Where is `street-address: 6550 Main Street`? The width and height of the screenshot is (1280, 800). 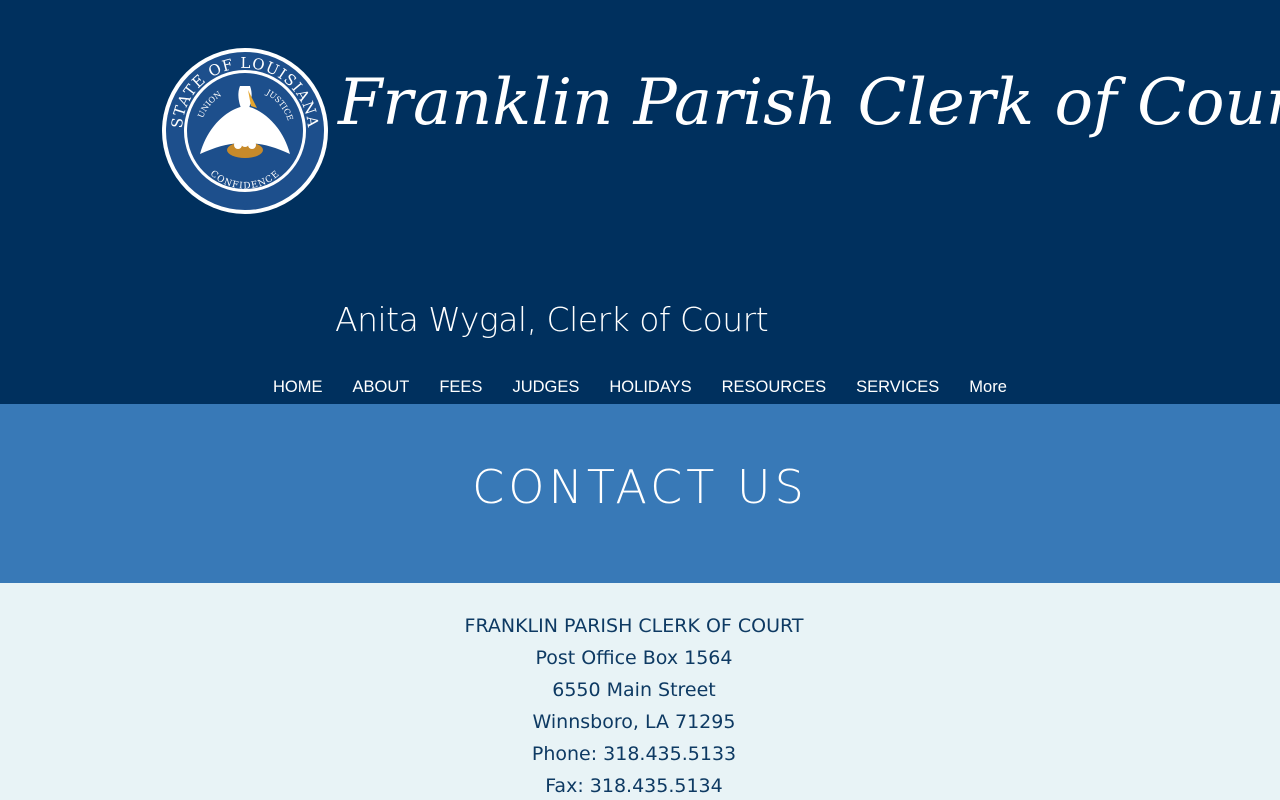
street-address: 6550 Main Street is located at coordinates (634, 690).